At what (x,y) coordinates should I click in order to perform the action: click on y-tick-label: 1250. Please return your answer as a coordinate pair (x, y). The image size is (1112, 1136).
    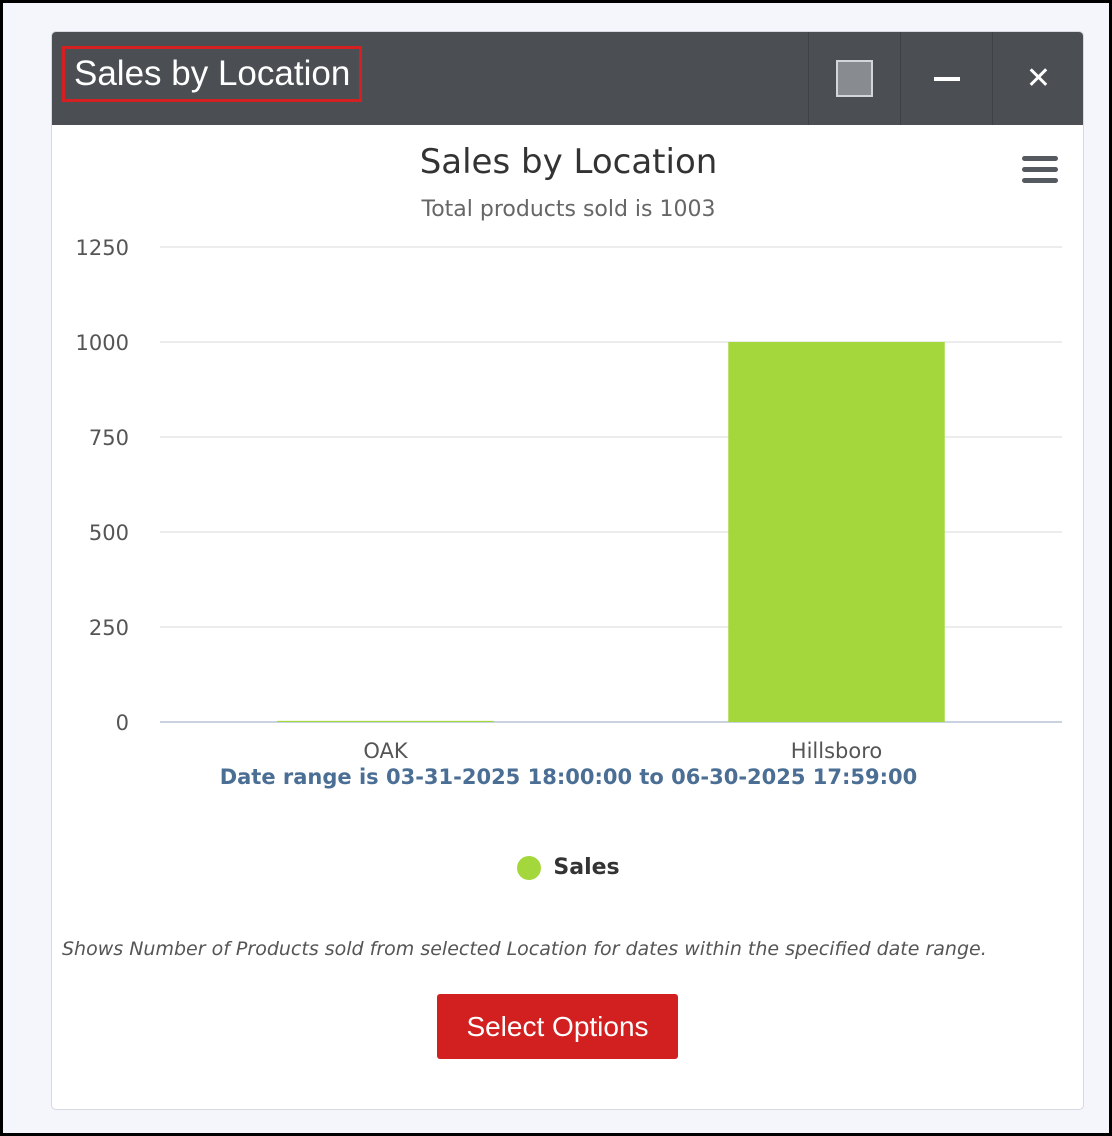
    Looking at the image, I should click on (102, 248).